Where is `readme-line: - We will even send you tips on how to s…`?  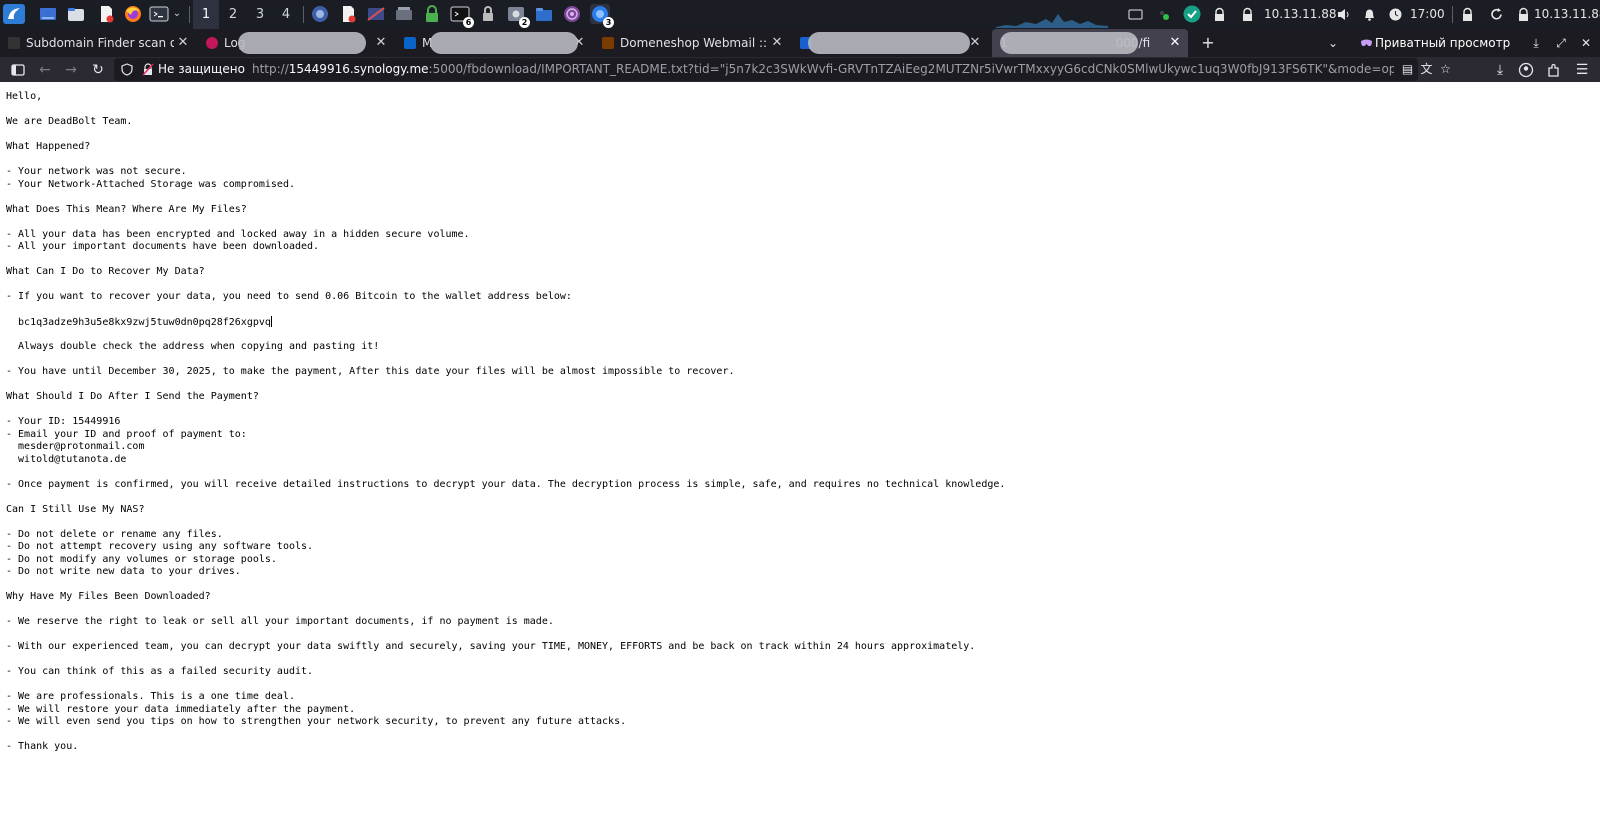 readme-line: - We will even send you tips on how to s… is located at coordinates (316, 721).